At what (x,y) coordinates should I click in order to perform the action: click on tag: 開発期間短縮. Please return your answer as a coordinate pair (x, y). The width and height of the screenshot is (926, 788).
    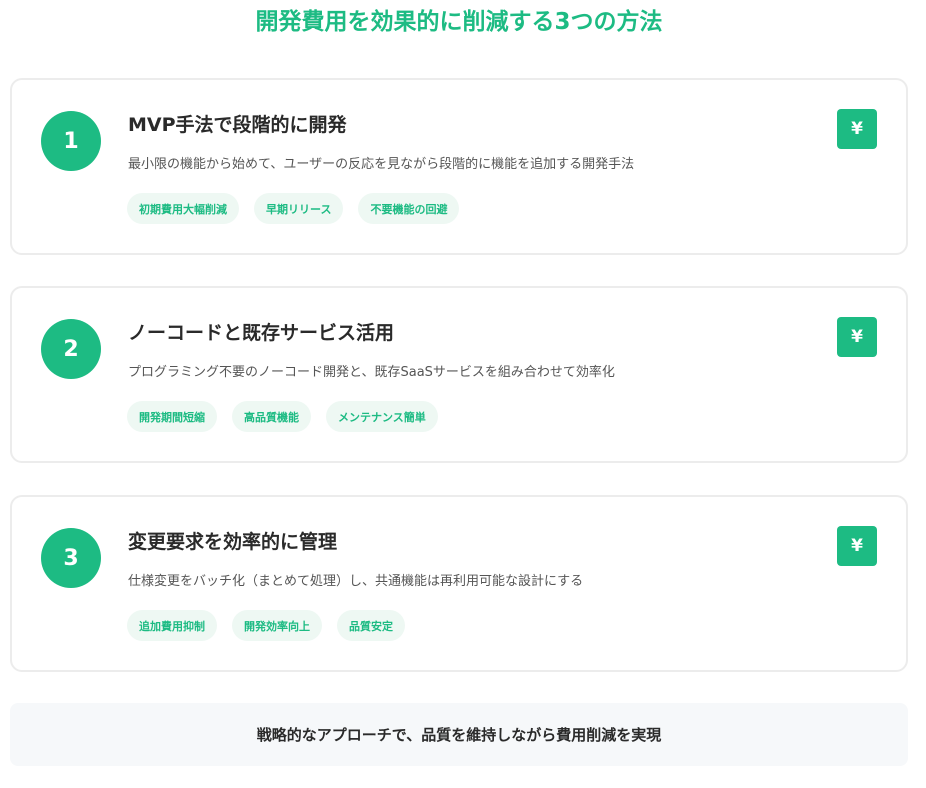
    Looking at the image, I should click on (172, 416).